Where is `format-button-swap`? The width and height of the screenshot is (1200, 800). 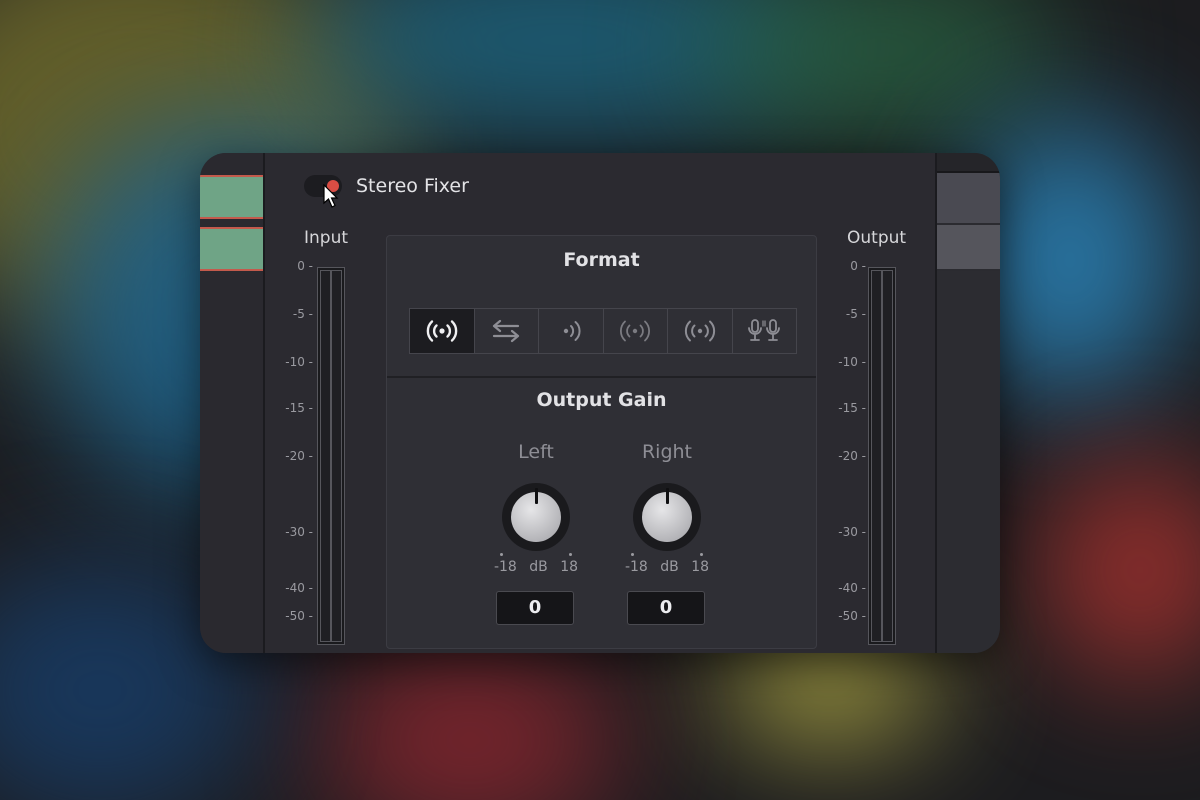 format-button-swap is located at coordinates (507, 331).